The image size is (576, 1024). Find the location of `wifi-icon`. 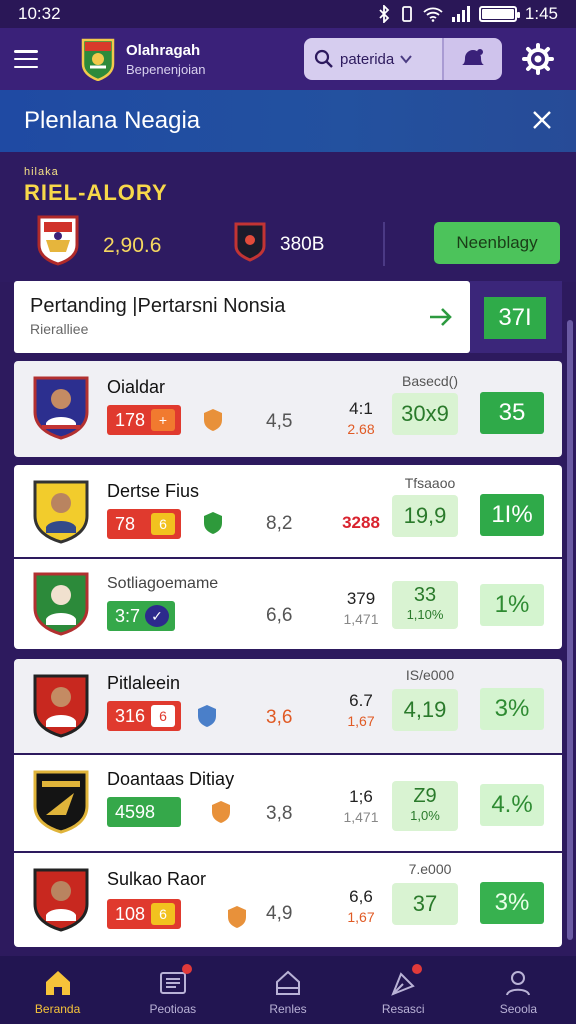

wifi-icon is located at coordinates (433, 14).